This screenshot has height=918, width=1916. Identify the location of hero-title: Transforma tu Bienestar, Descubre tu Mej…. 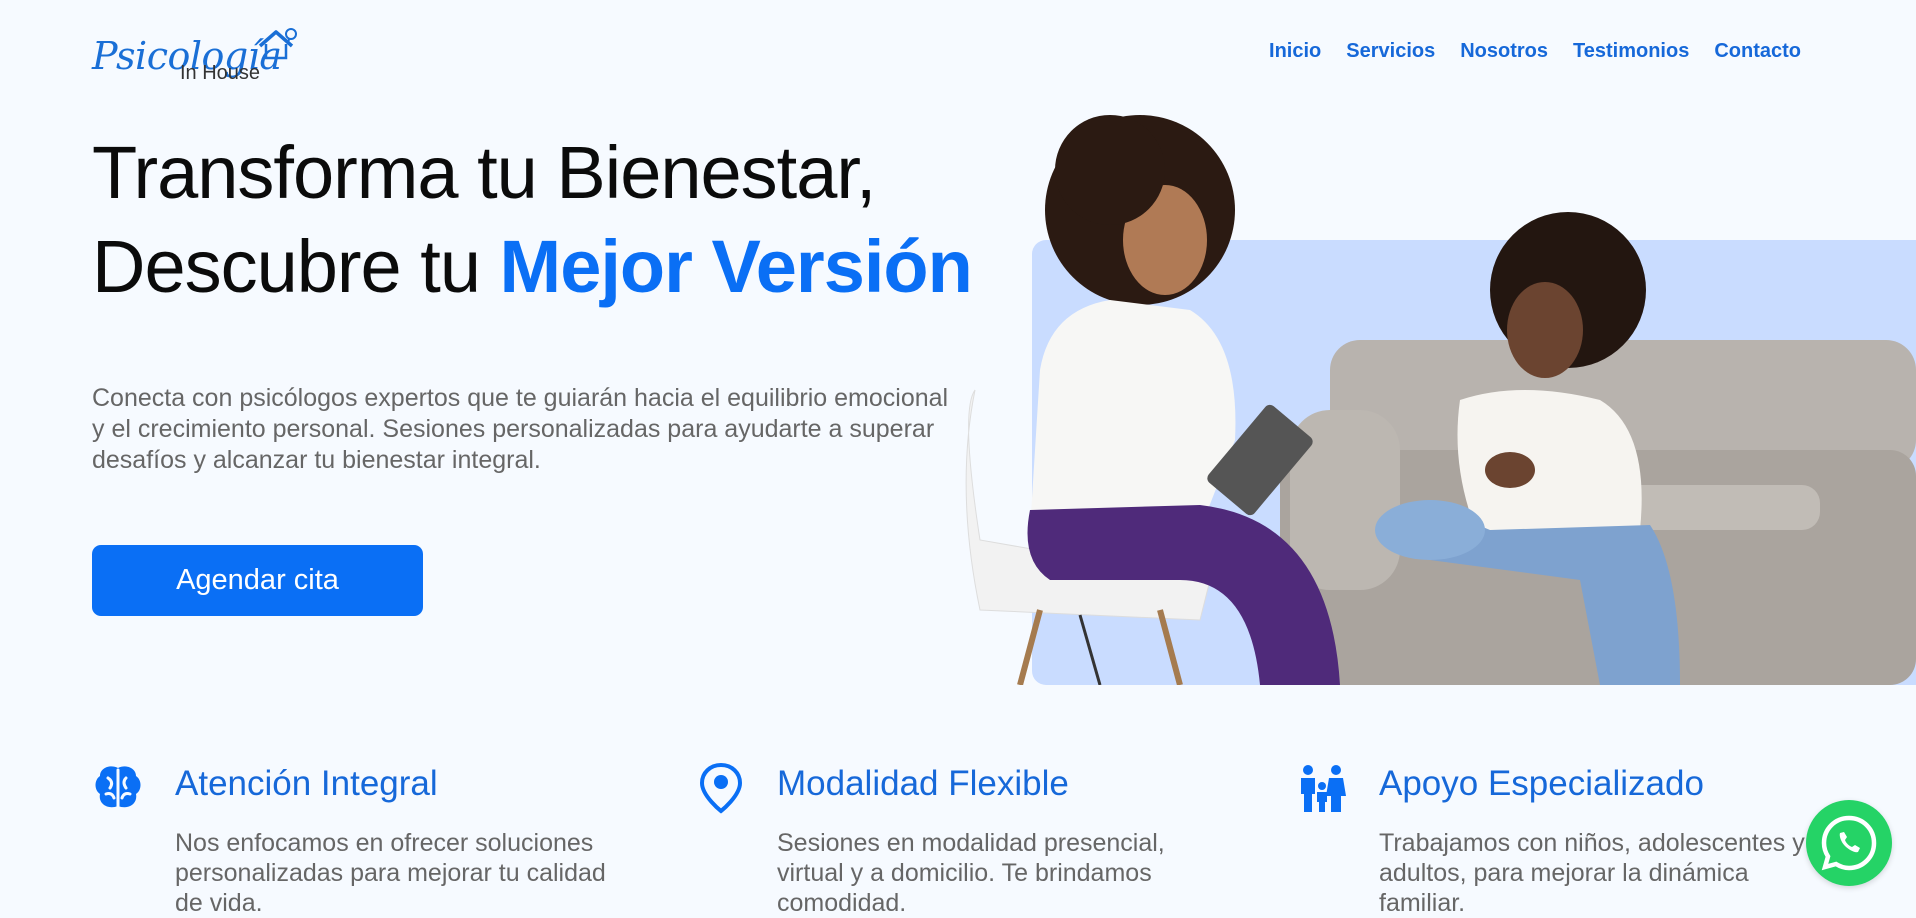
(532, 220).